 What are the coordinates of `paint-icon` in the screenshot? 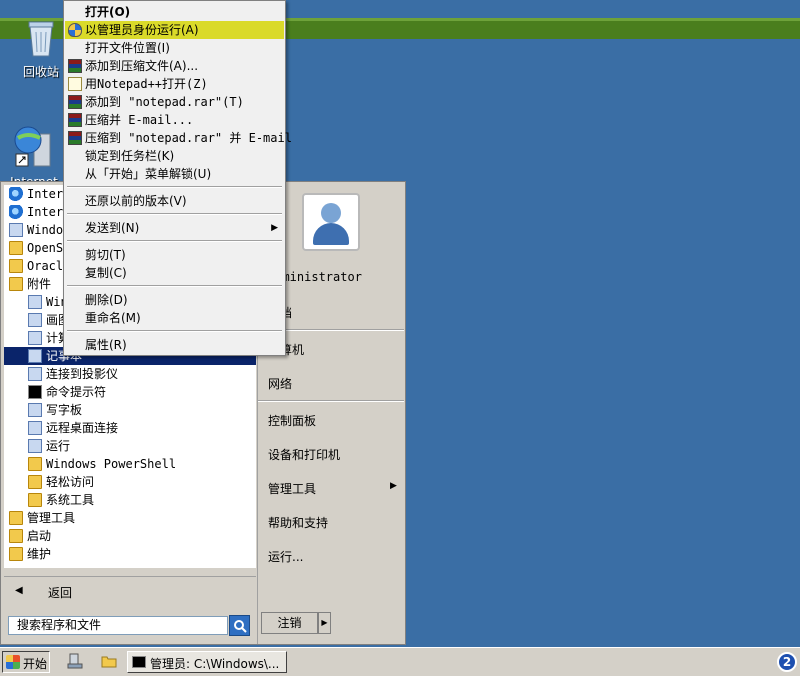 It's located at (35, 320).